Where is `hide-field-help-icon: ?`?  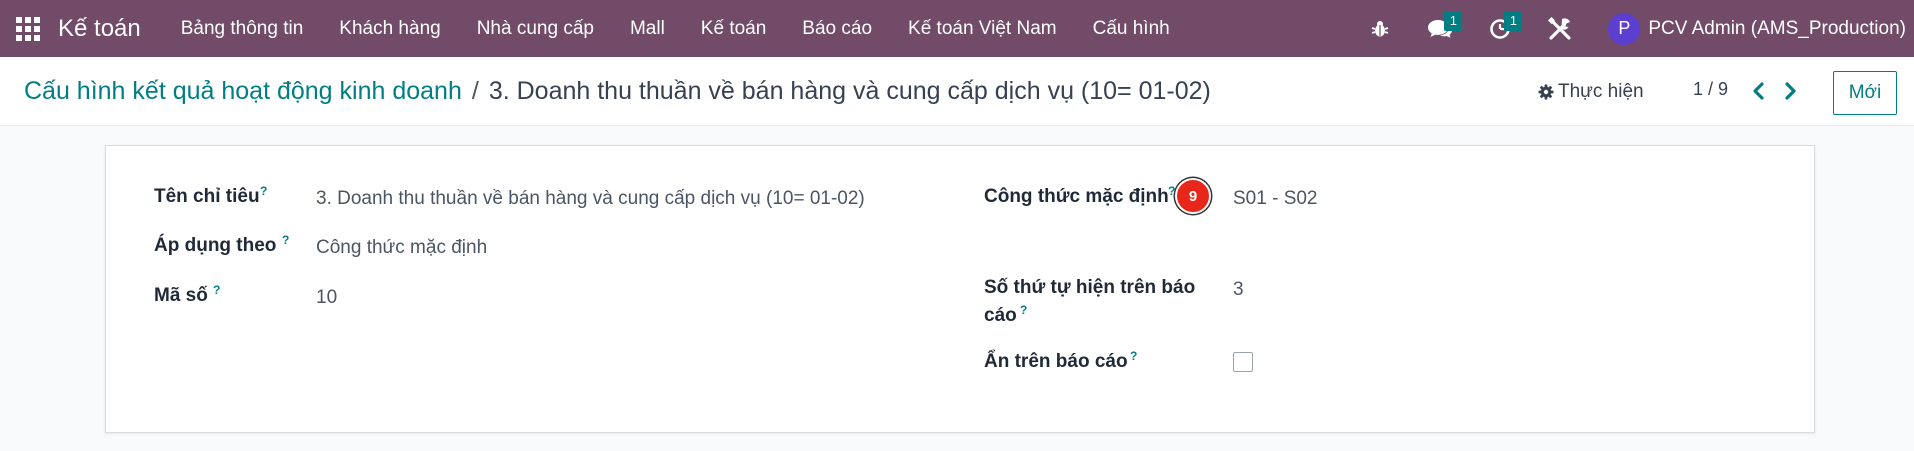 hide-field-help-icon: ? is located at coordinates (1133, 356).